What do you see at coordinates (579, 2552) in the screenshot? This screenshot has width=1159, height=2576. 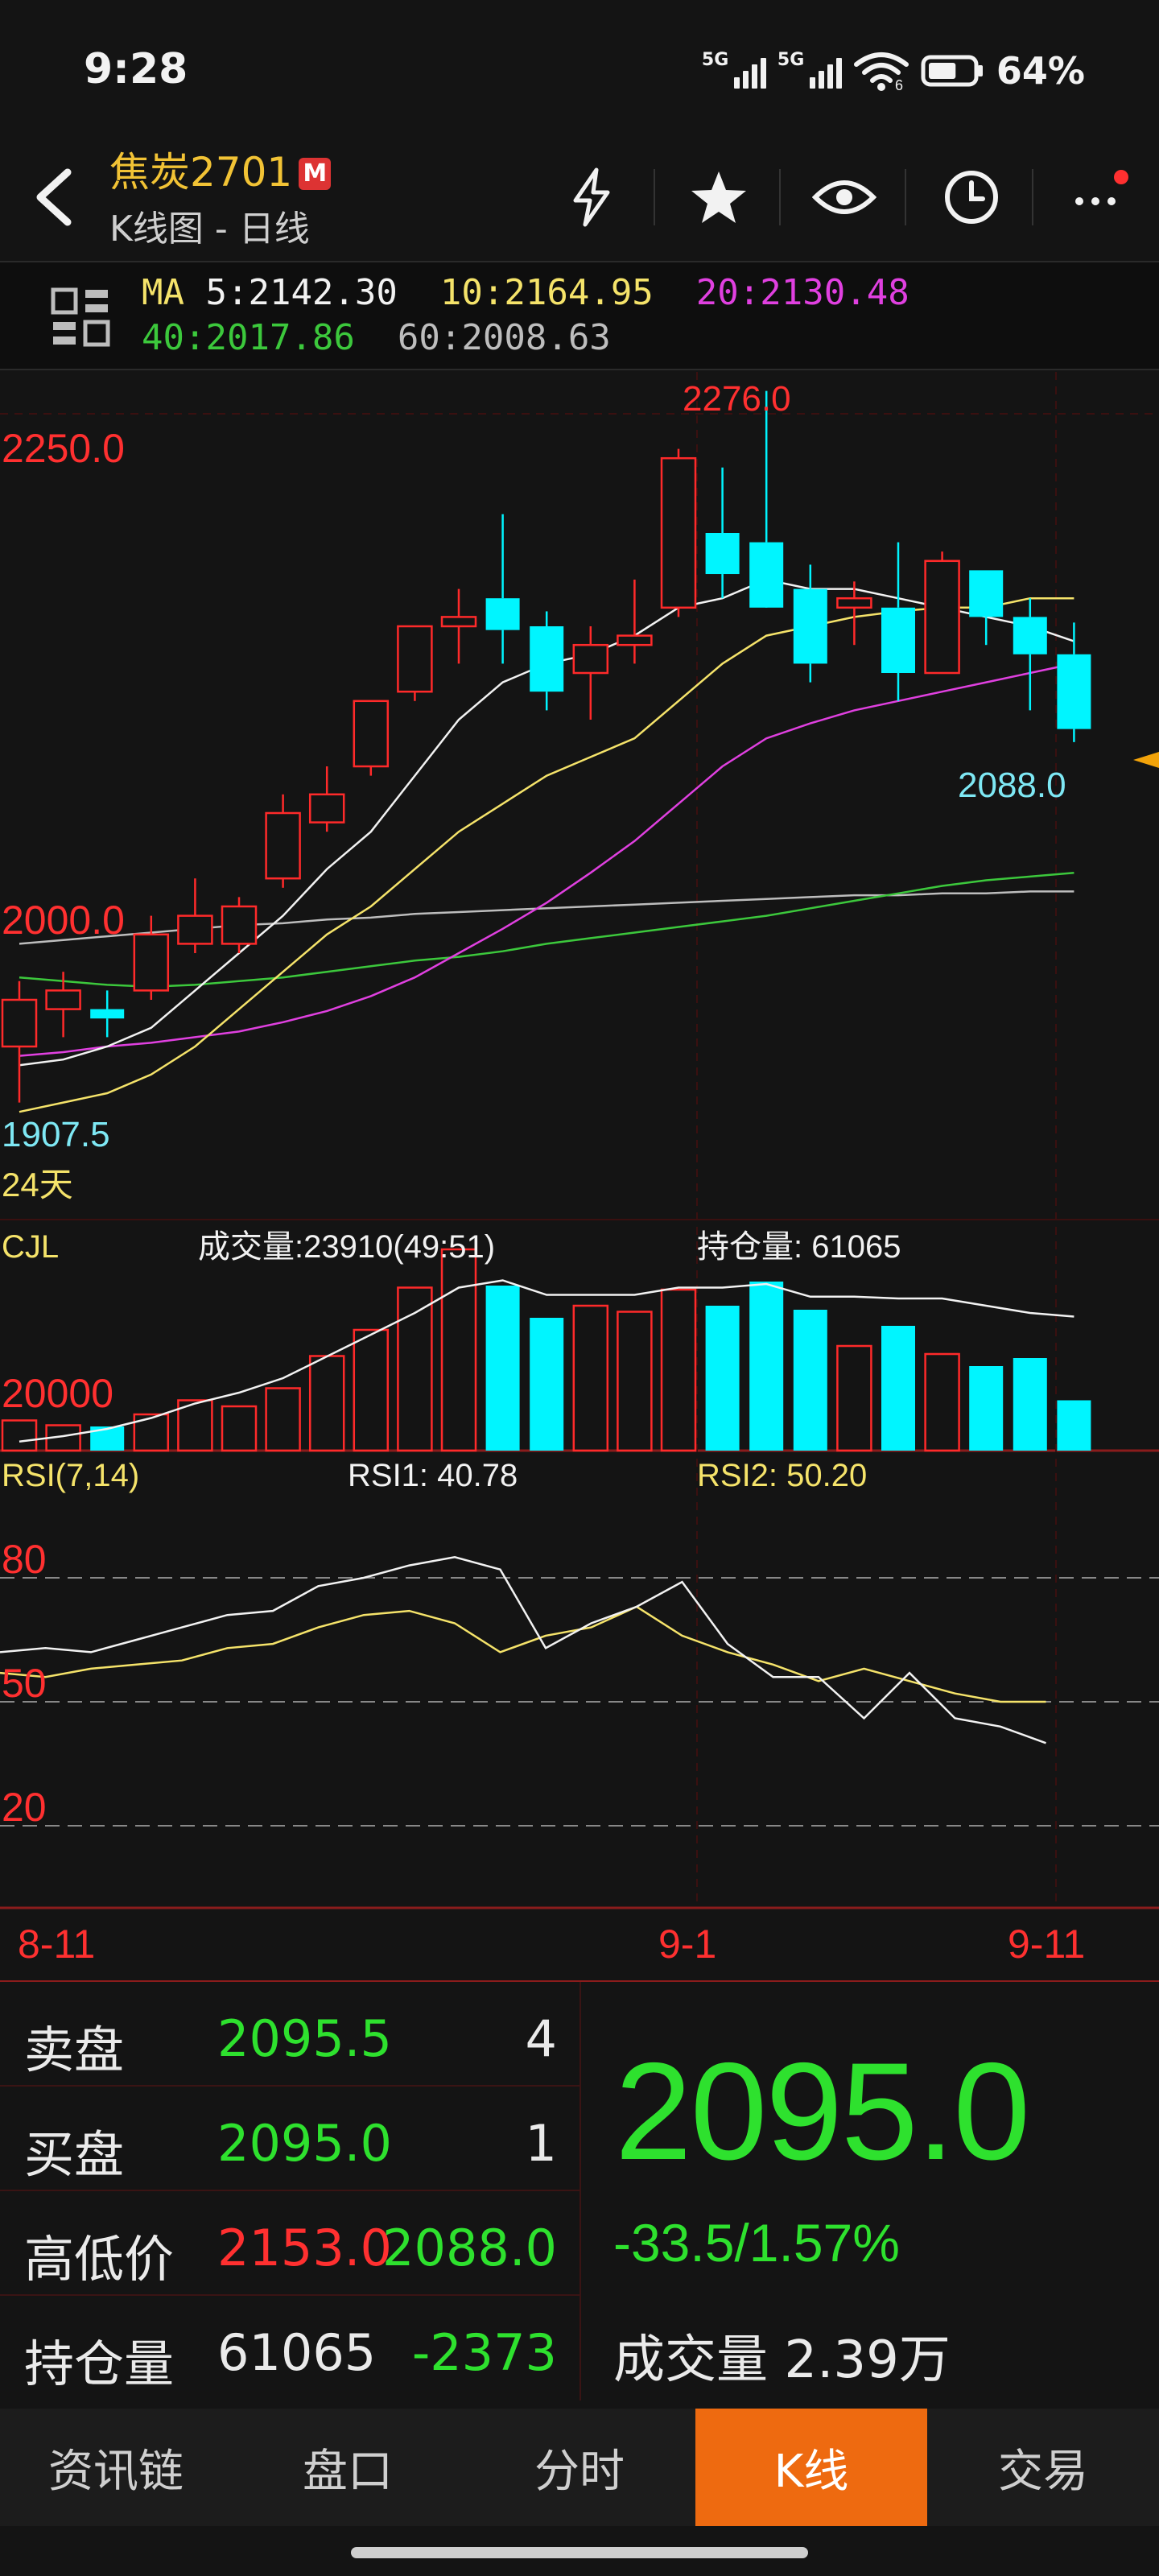 I see `home-indicator` at bounding box center [579, 2552].